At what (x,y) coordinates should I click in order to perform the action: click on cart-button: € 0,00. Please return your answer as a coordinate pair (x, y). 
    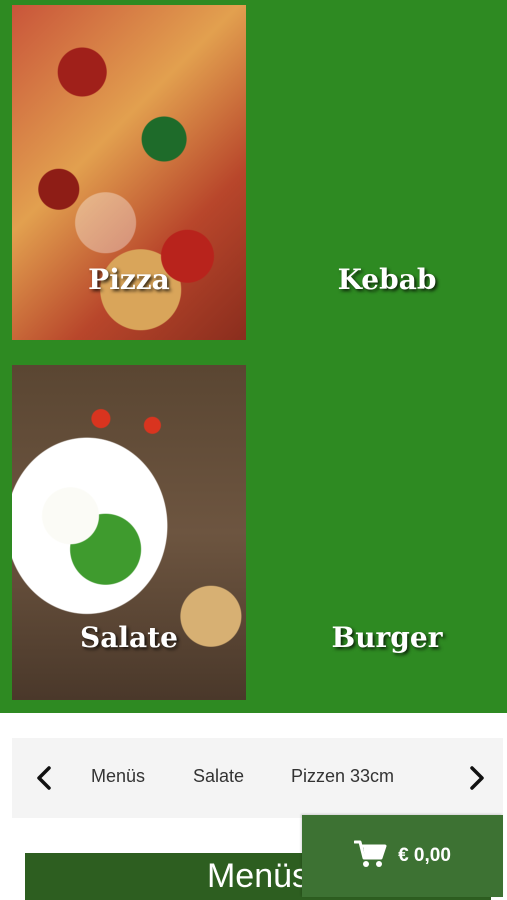
    Looking at the image, I should click on (402, 856).